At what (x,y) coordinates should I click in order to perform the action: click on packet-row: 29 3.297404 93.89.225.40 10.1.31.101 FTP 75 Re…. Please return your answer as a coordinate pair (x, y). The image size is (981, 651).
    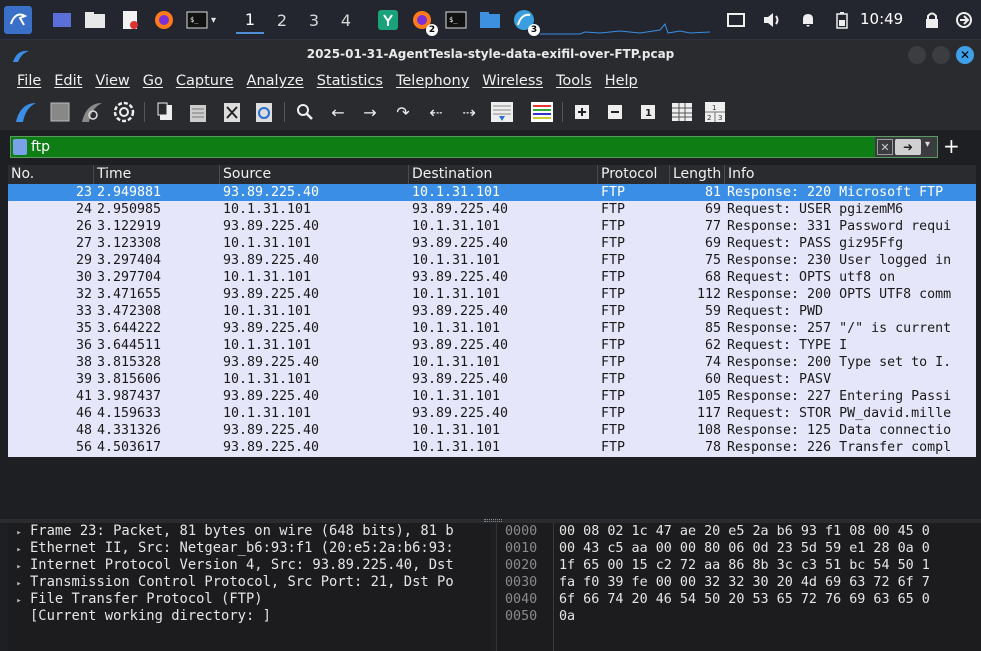
    Looking at the image, I should click on (492, 260).